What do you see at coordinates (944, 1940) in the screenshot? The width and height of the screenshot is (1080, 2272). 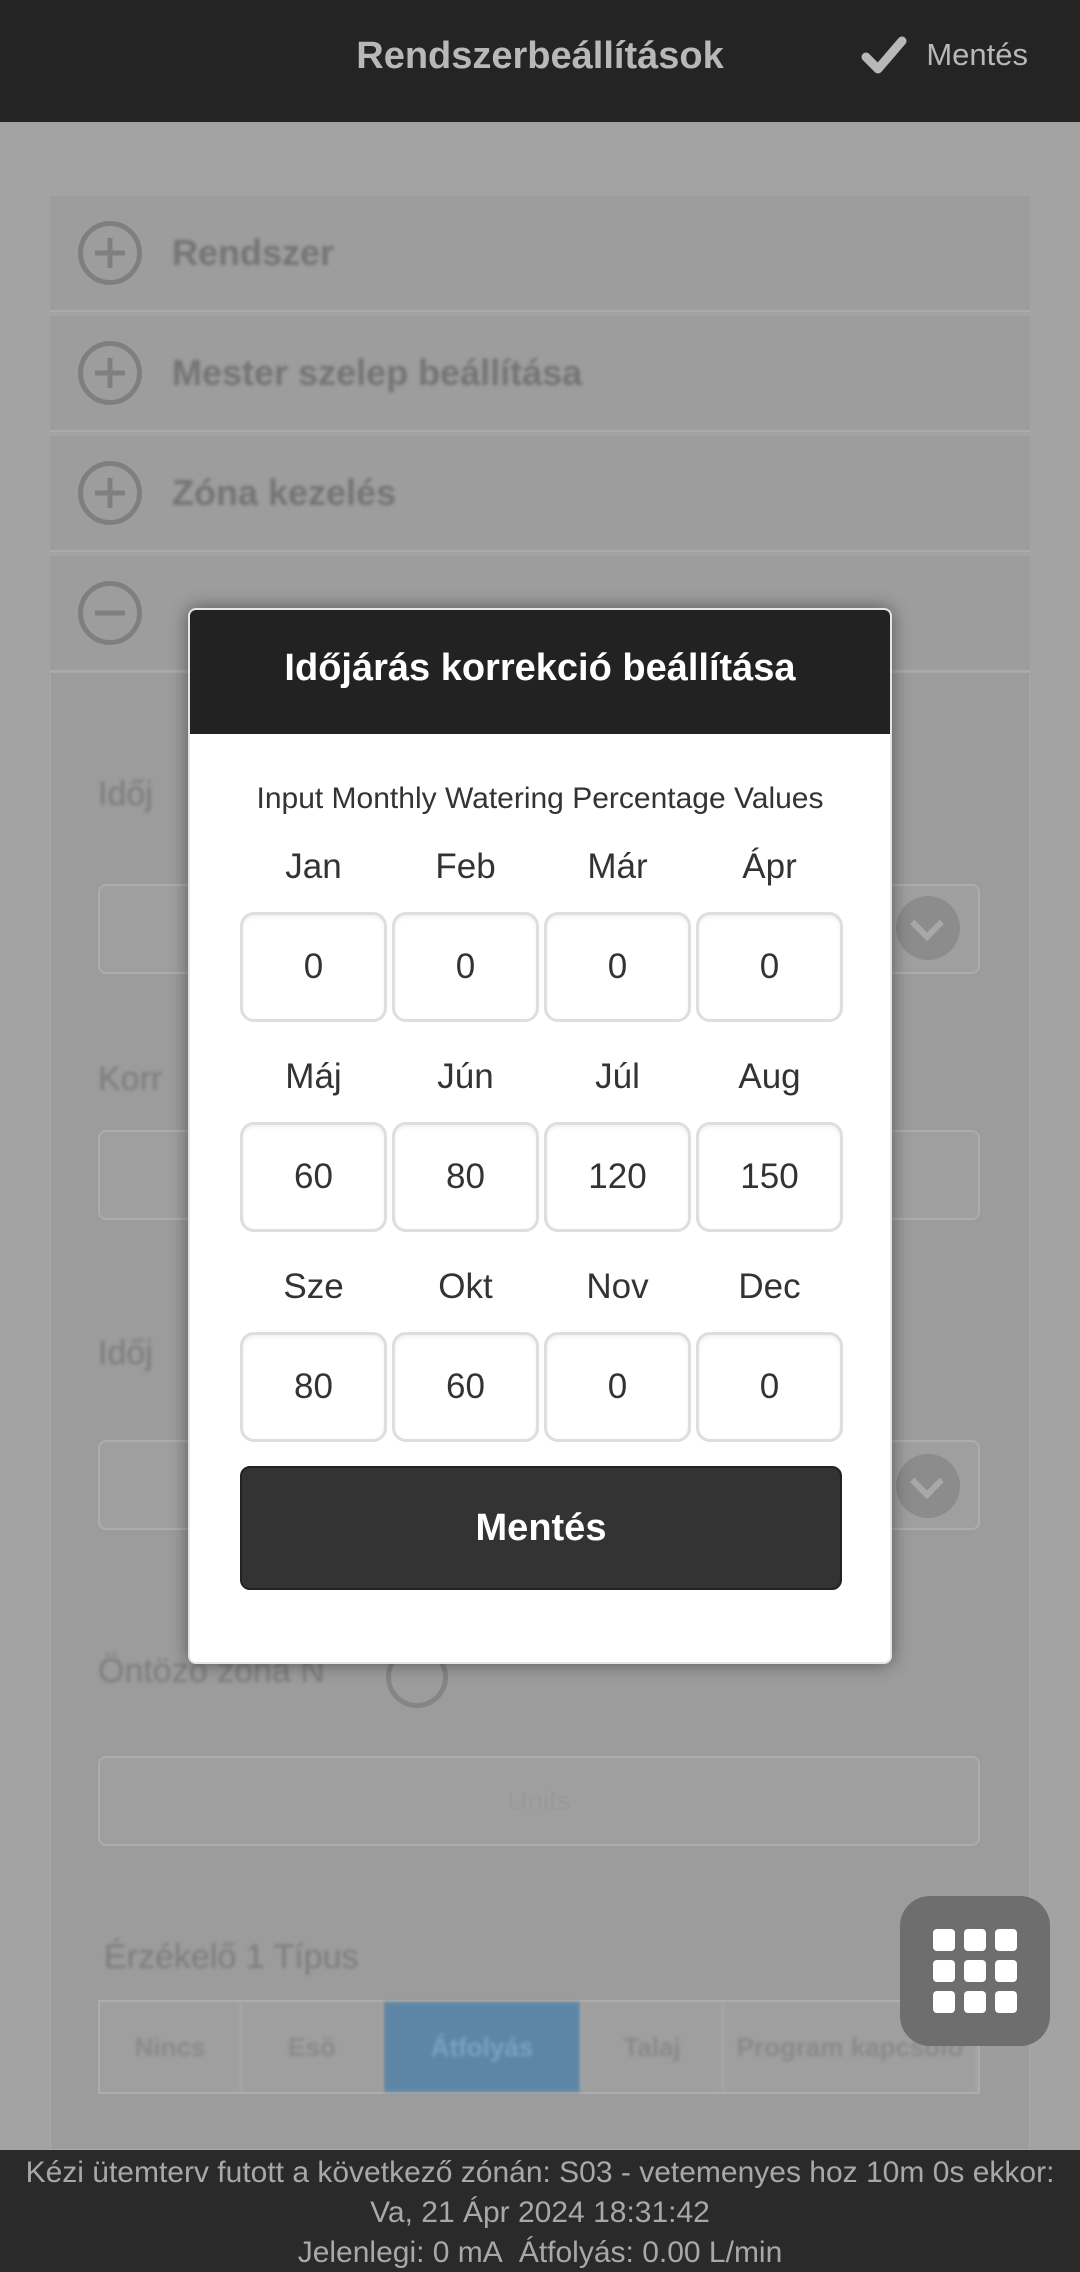 I see `grid-icon` at bounding box center [944, 1940].